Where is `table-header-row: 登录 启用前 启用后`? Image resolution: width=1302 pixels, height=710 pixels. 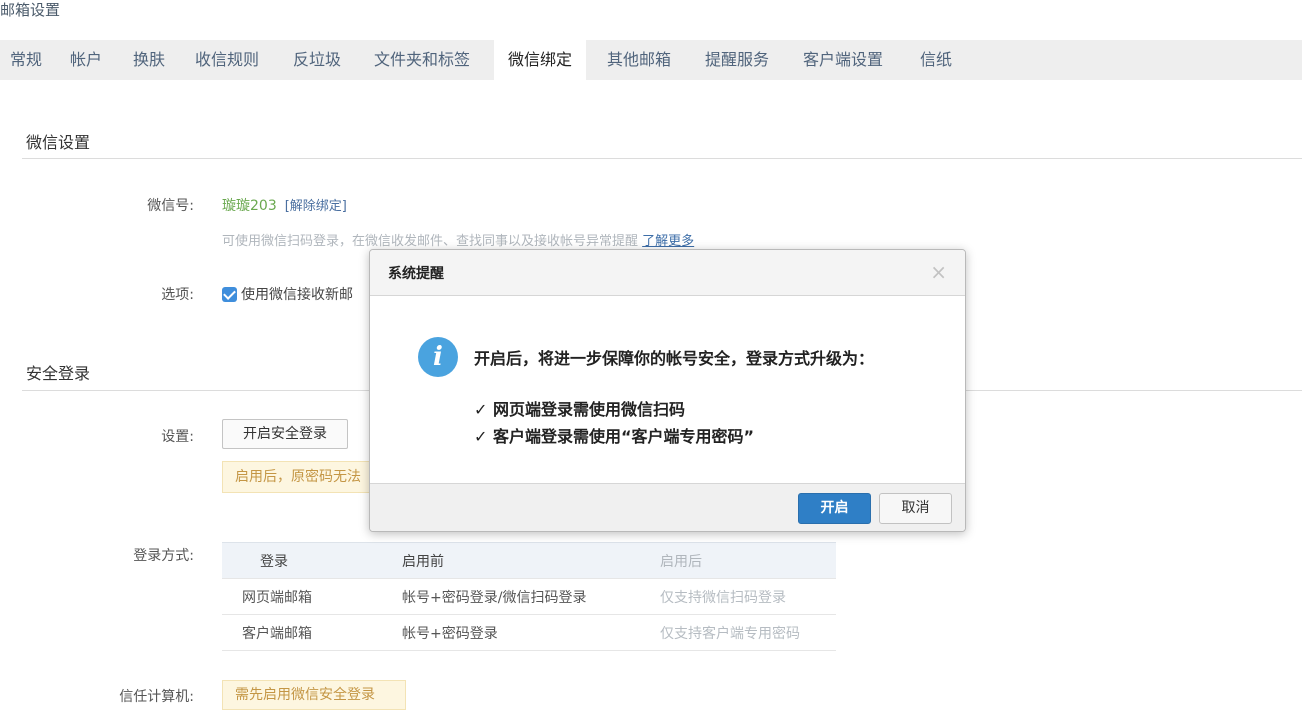 table-header-row: 登录 启用前 启用后 is located at coordinates (529, 560).